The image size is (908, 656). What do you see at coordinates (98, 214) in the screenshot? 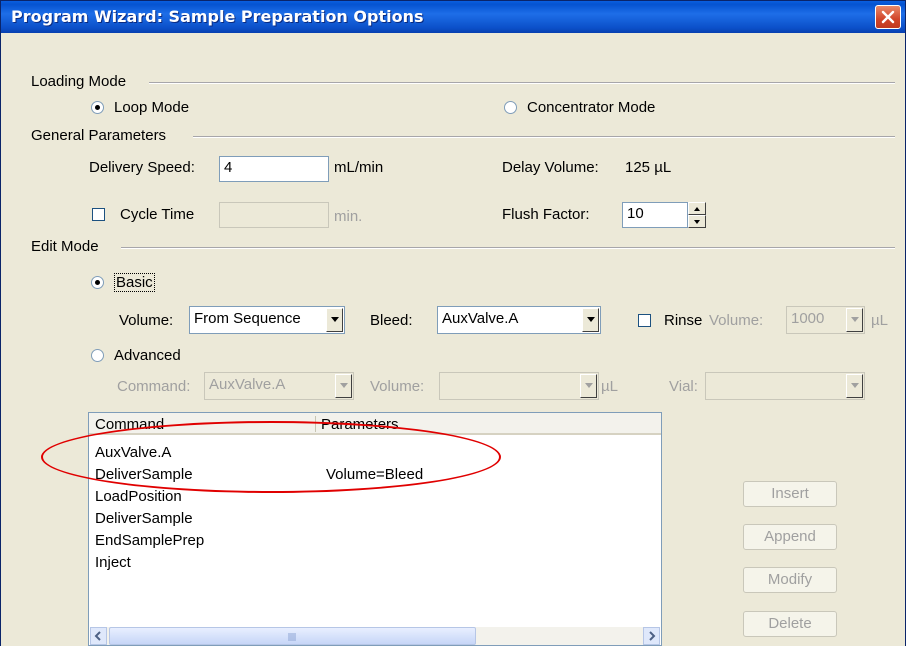
I see `cycle-time-checkbox` at bounding box center [98, 214].